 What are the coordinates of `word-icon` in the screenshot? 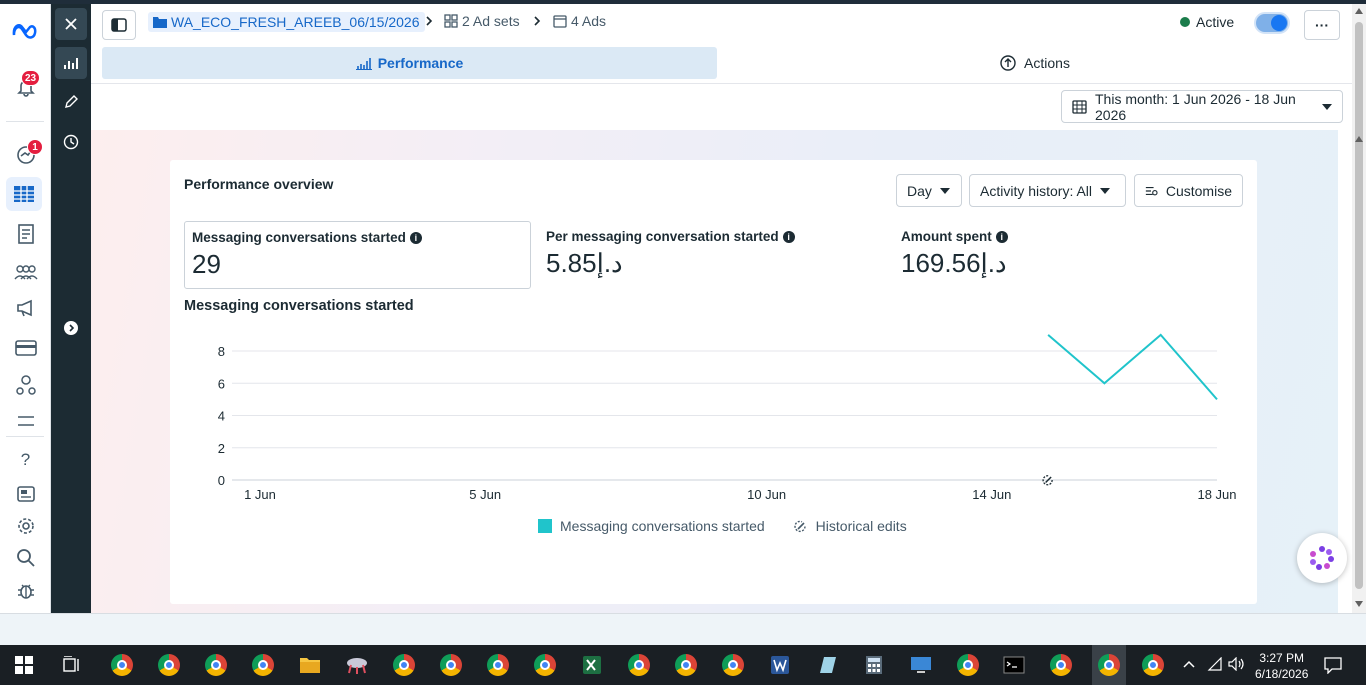 It's located at (780, 665).